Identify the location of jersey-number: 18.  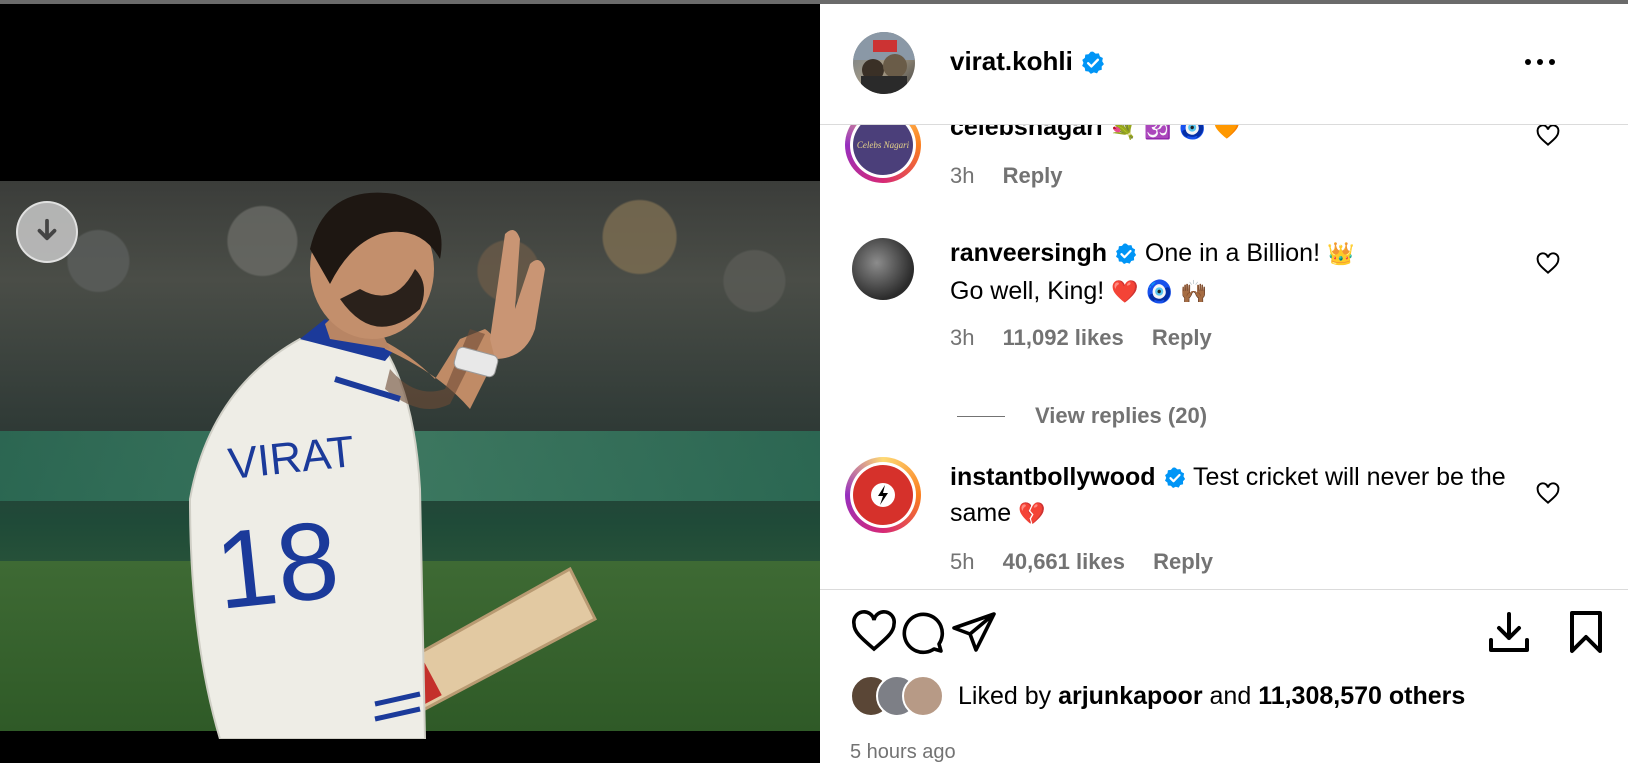
(277, 565).